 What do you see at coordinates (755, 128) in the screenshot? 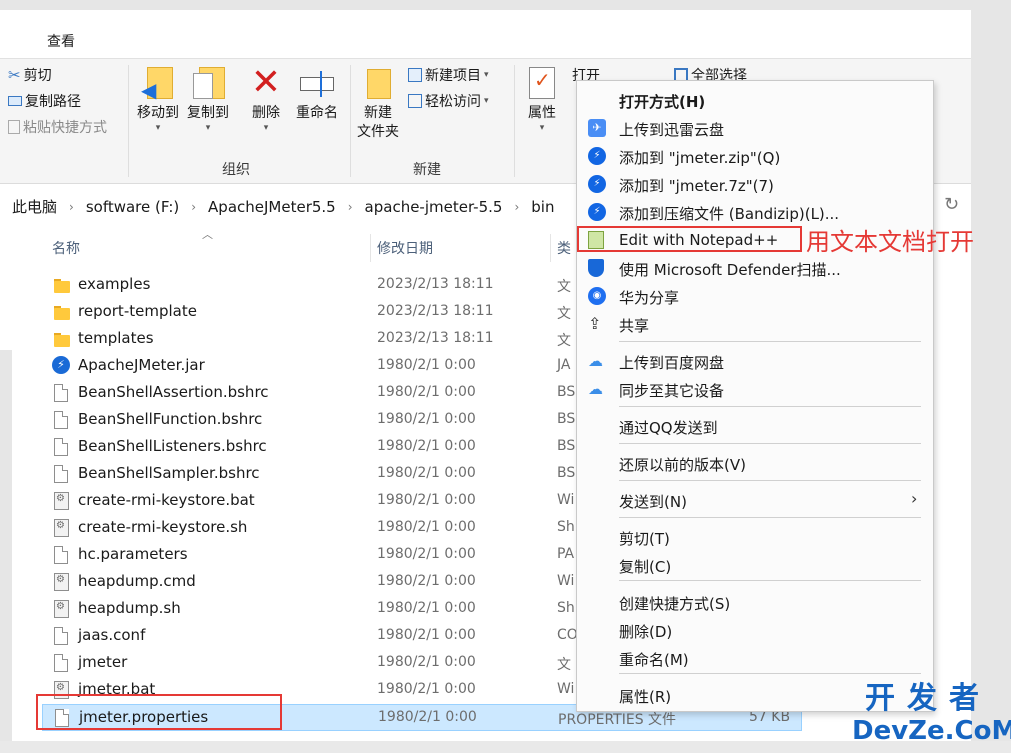
I see `menu-item: ✈ 上传到迅雷云盘` at bounding box center [755, 128].